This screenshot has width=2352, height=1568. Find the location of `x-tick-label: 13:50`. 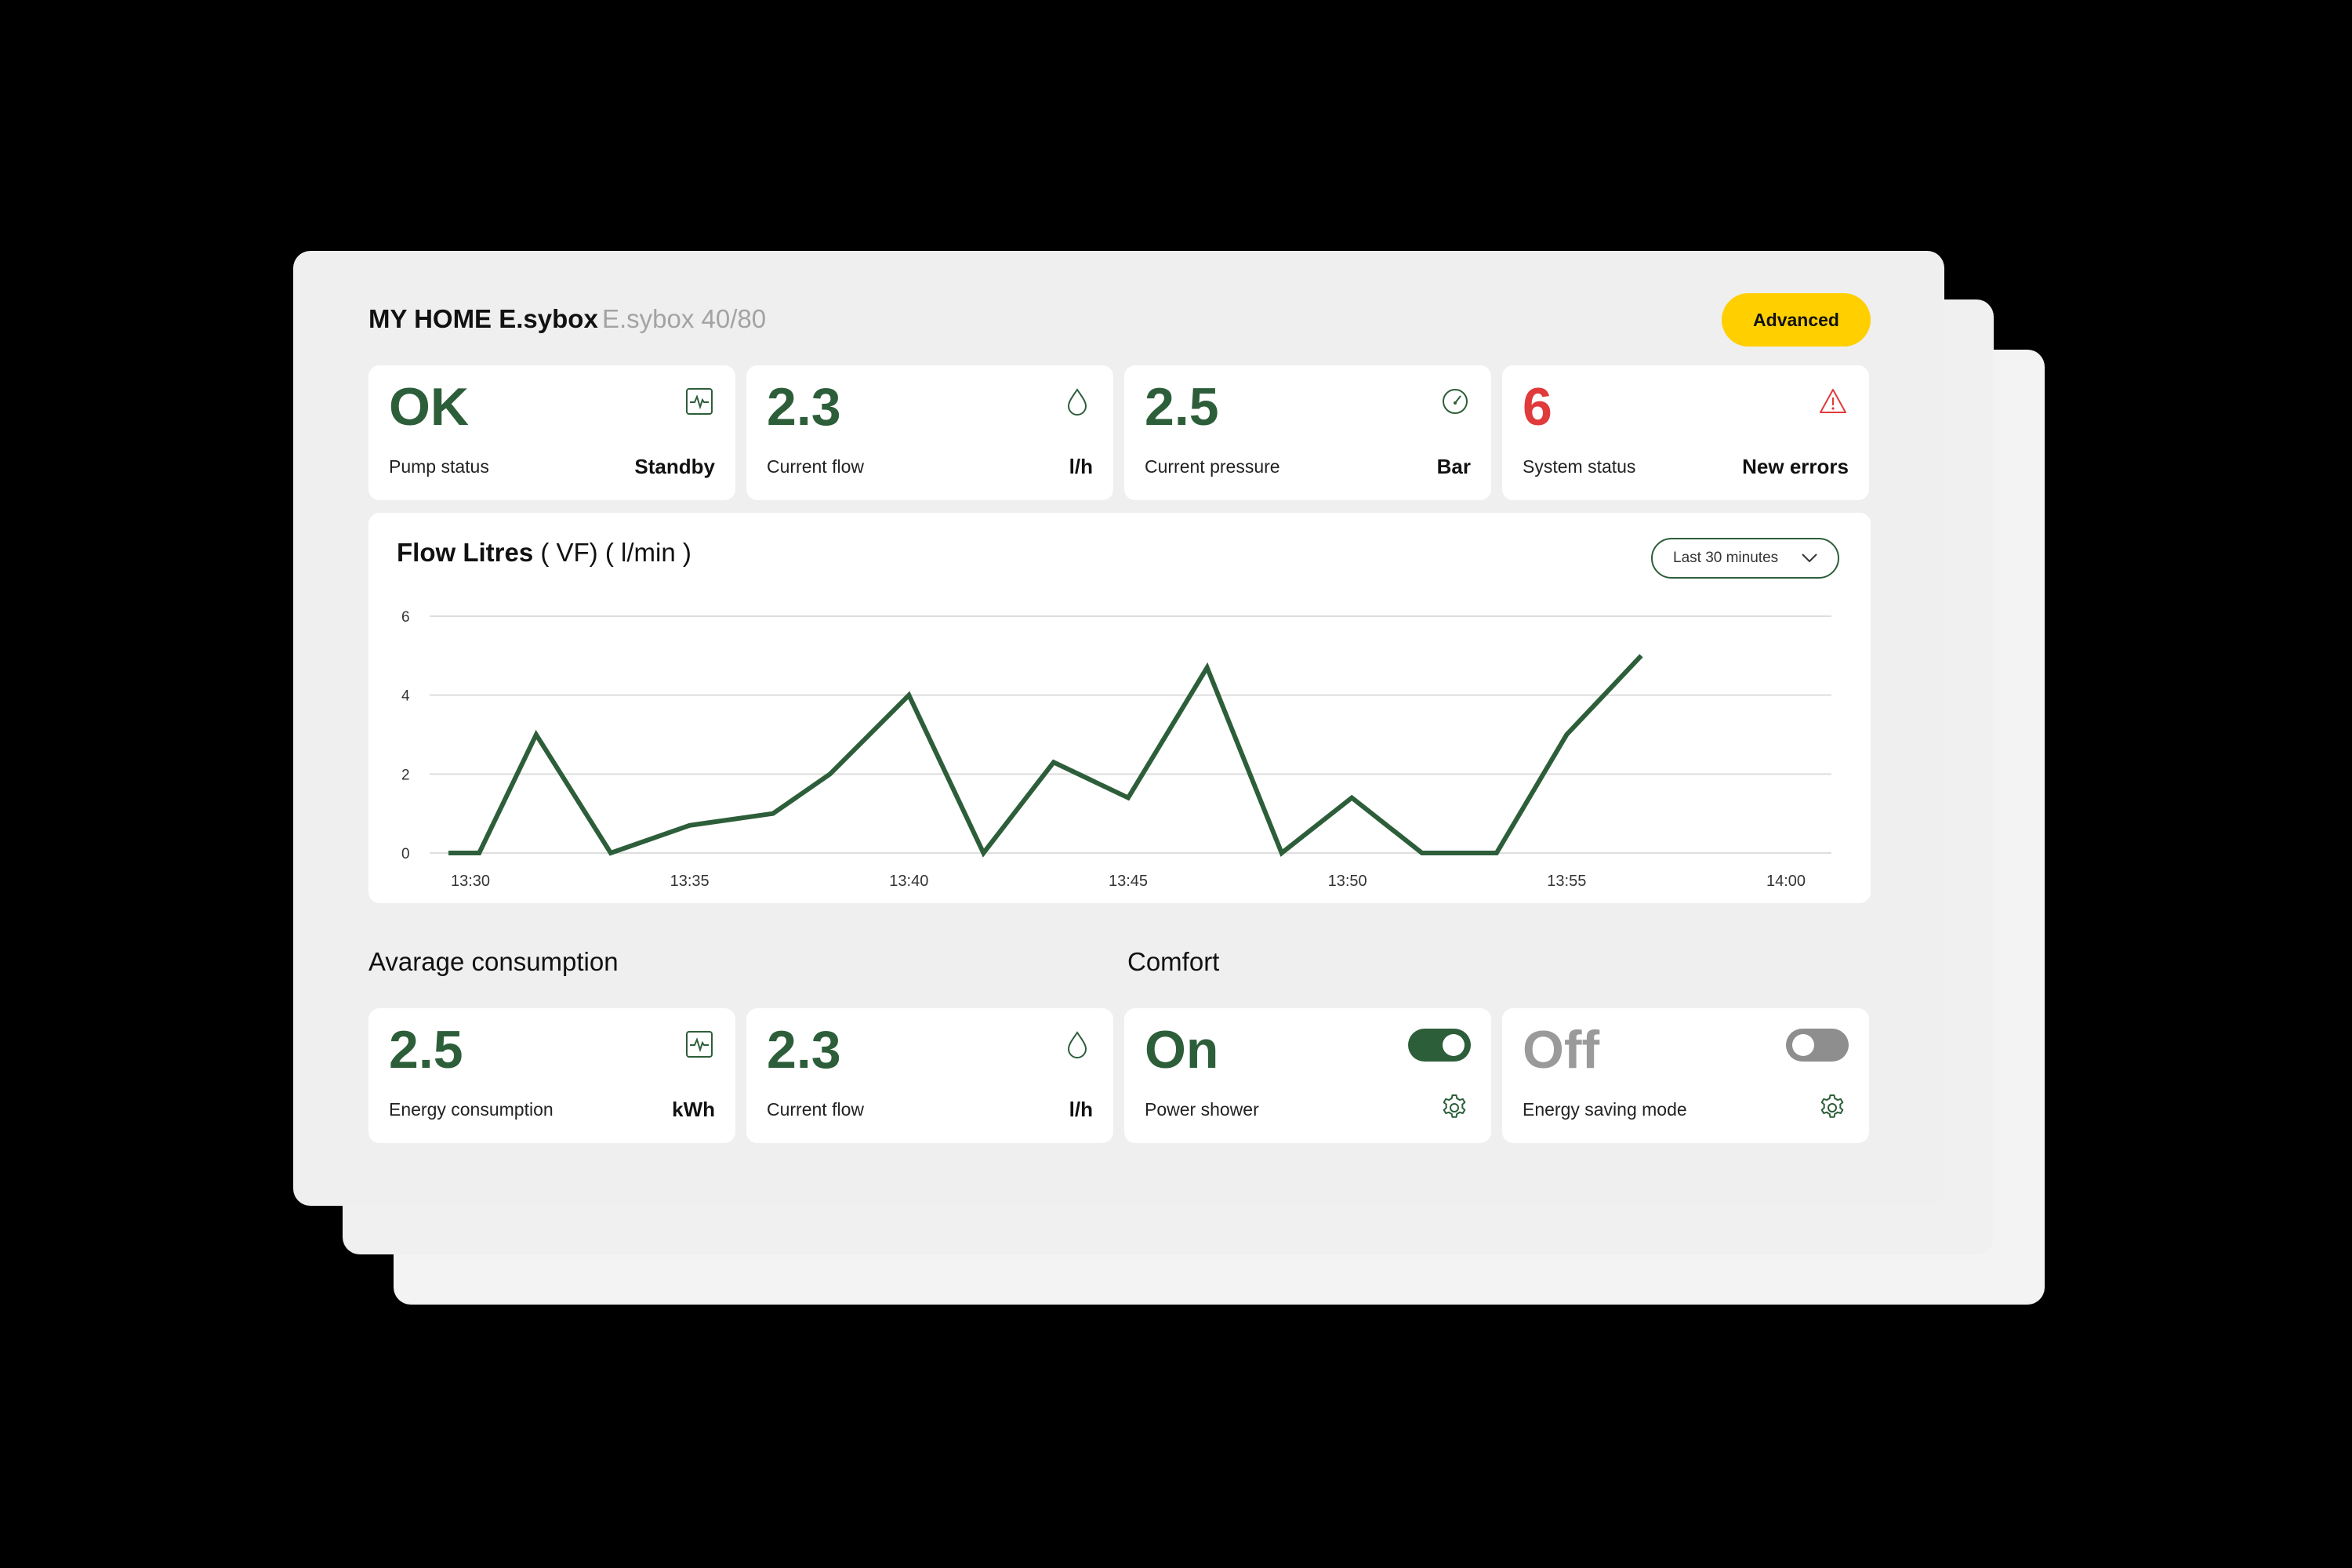

x-tick-label: 13:50 is located at coordinates (1347, 882).